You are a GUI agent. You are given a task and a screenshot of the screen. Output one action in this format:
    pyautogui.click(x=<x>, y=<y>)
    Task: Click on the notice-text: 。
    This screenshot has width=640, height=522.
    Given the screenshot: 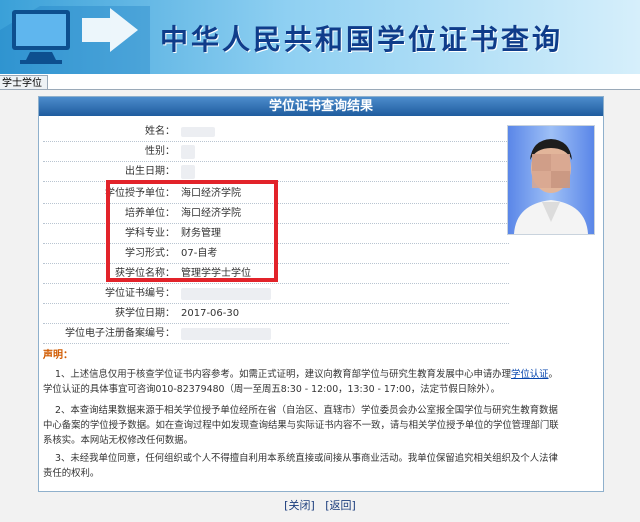 What is the action you would take?
    pyautogui.click(x=553, y=374)
    